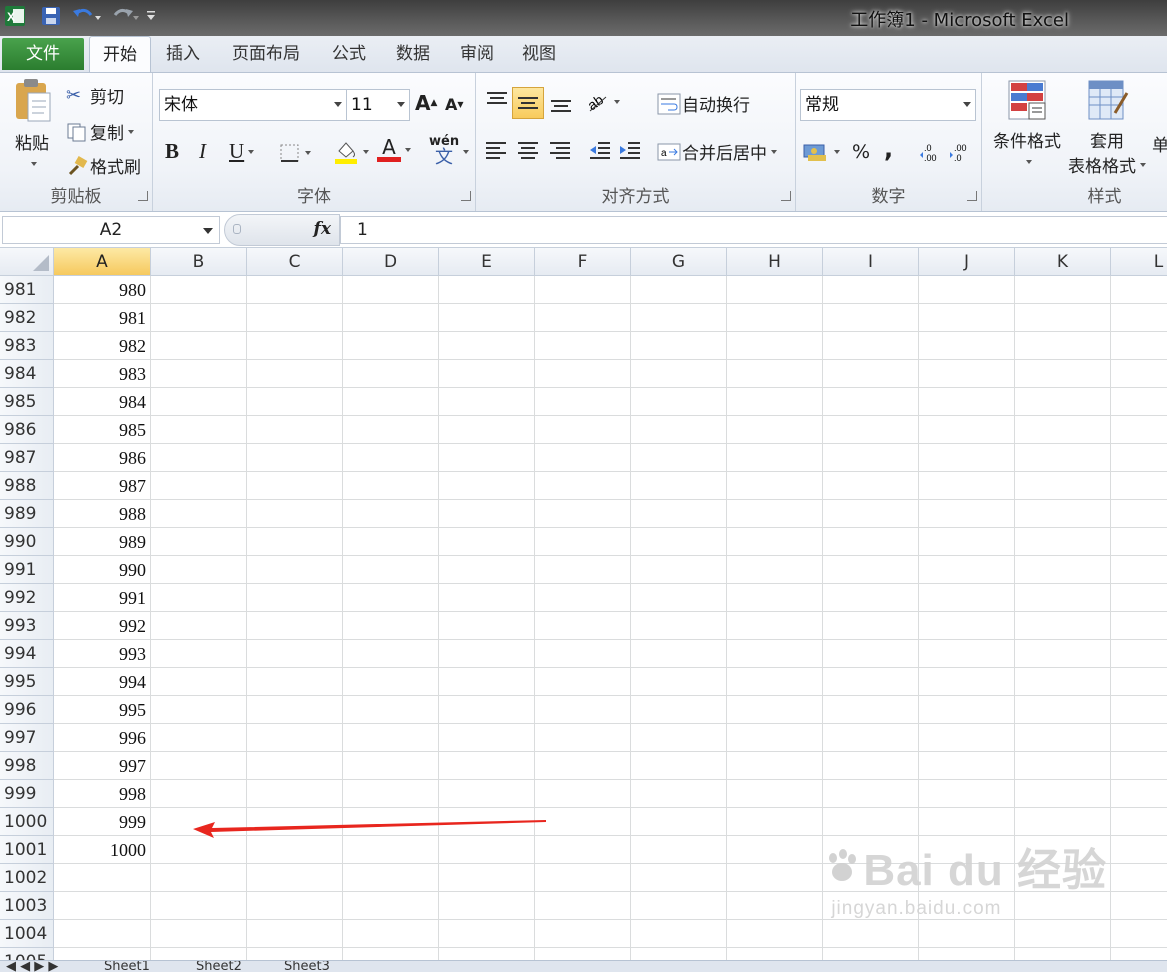  Describe the element at coordinates (1139, 262) in the screenshot. I see `column-header-l: L` at that location.